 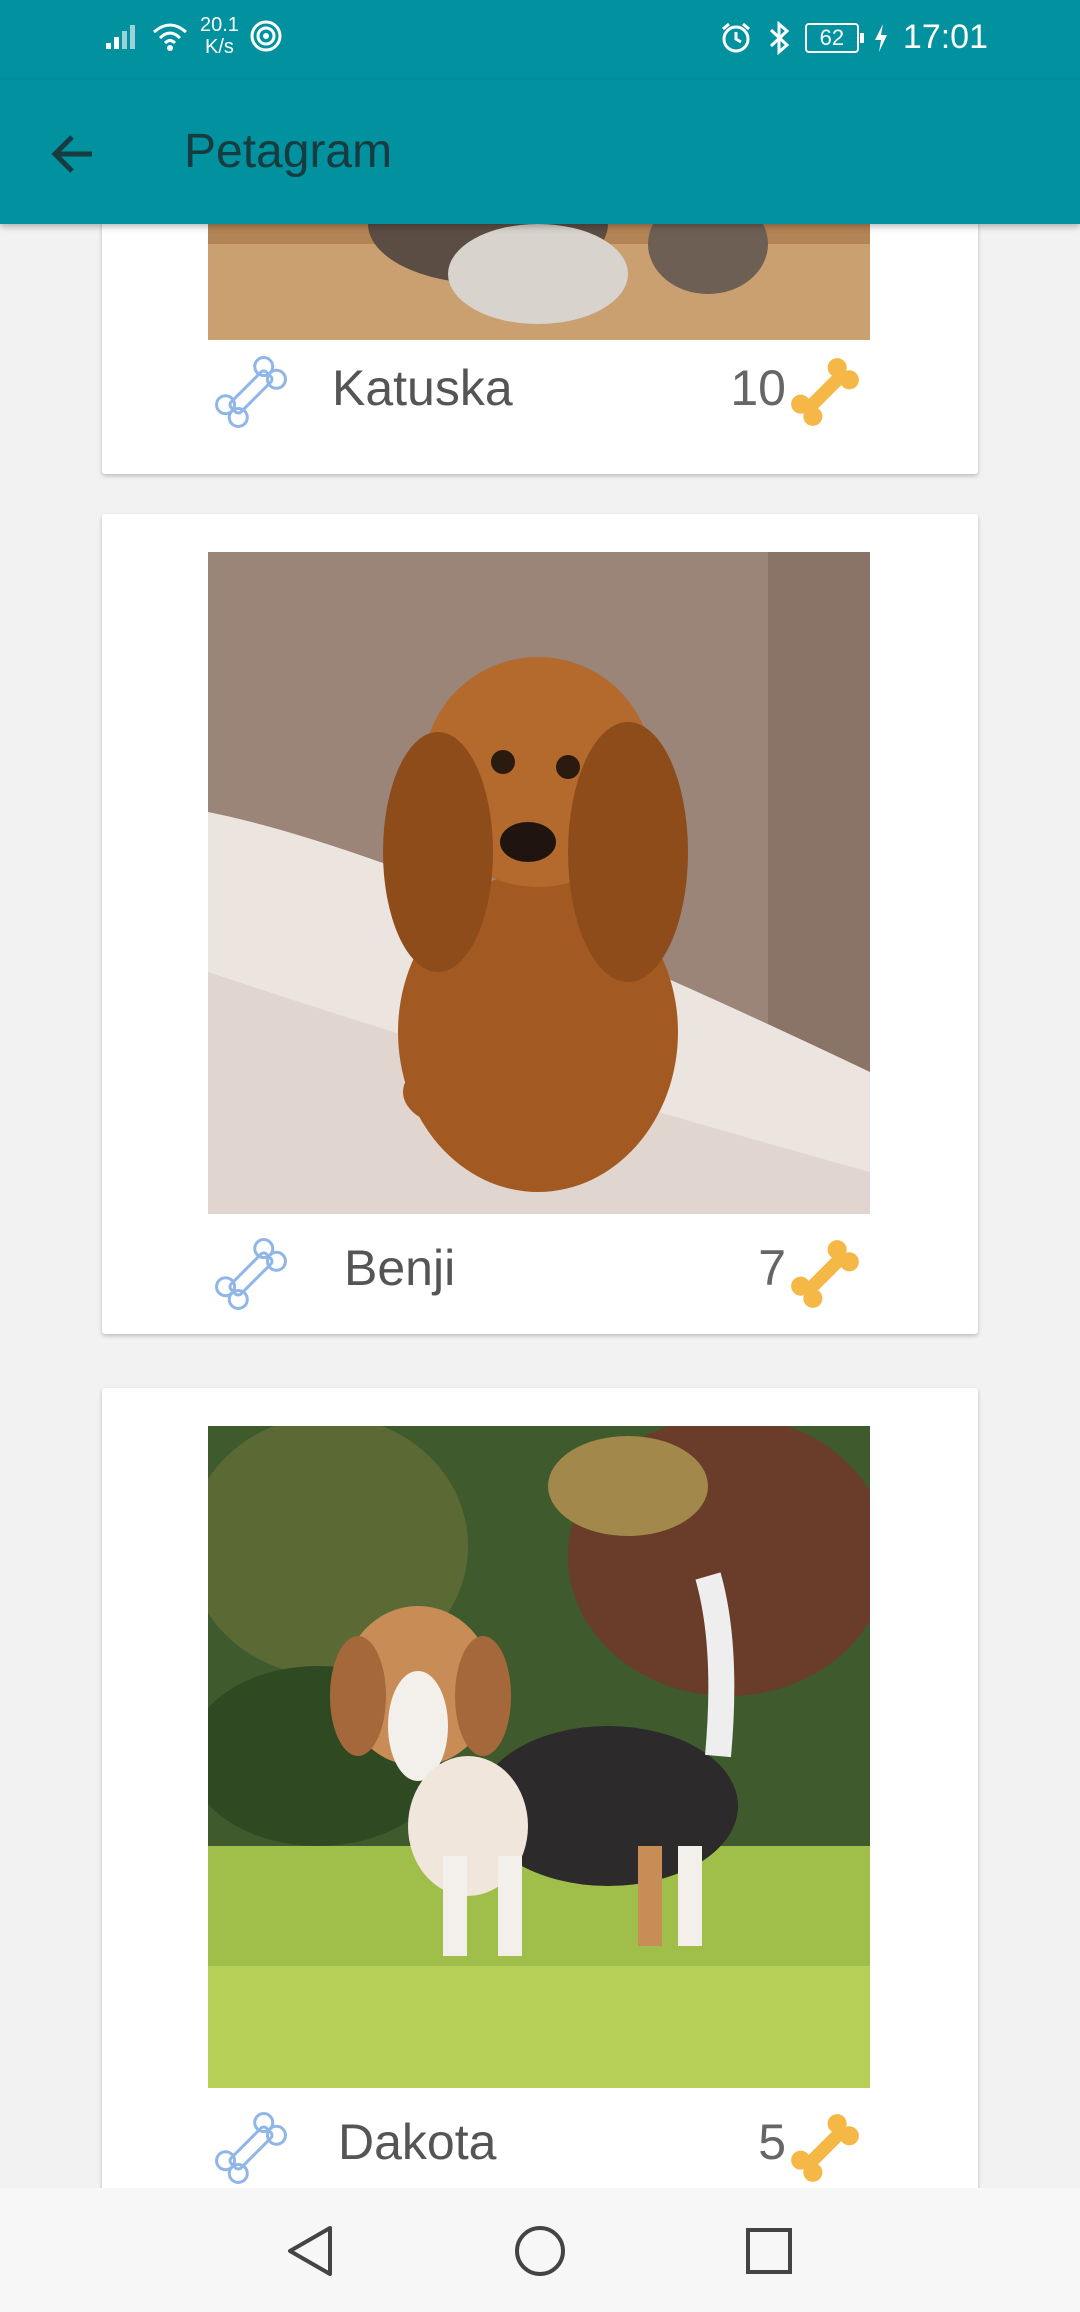 What do you see at coordinates (219, 25) in the screenshot?
I see `network-speed-value: 20.1` at bounding box center [219, 25].